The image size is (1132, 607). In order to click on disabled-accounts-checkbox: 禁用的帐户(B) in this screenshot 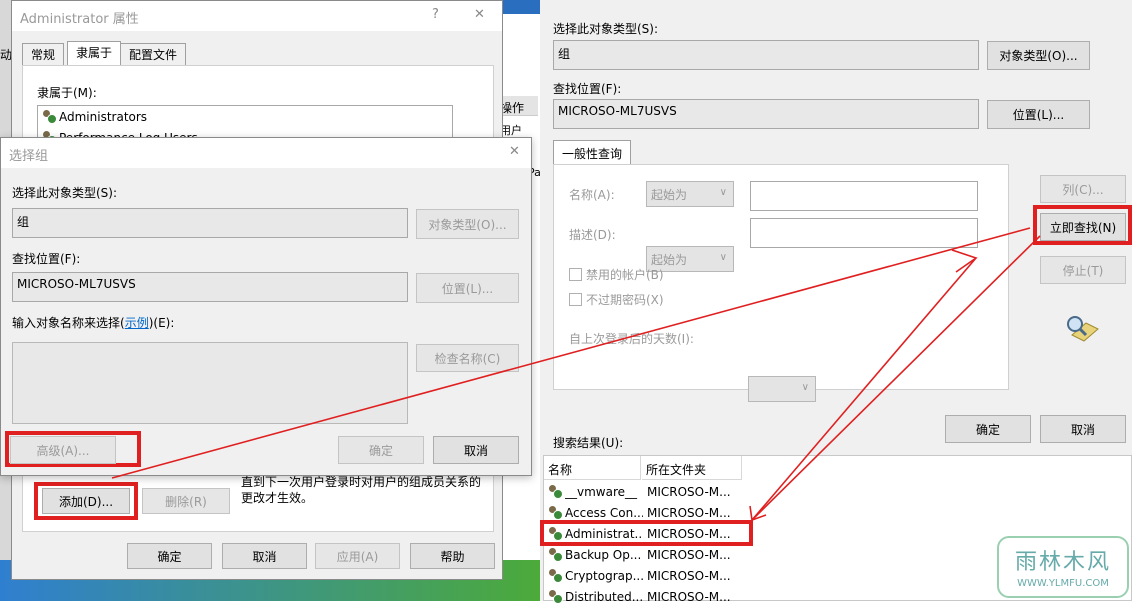, I will do `click(616, 274)`.